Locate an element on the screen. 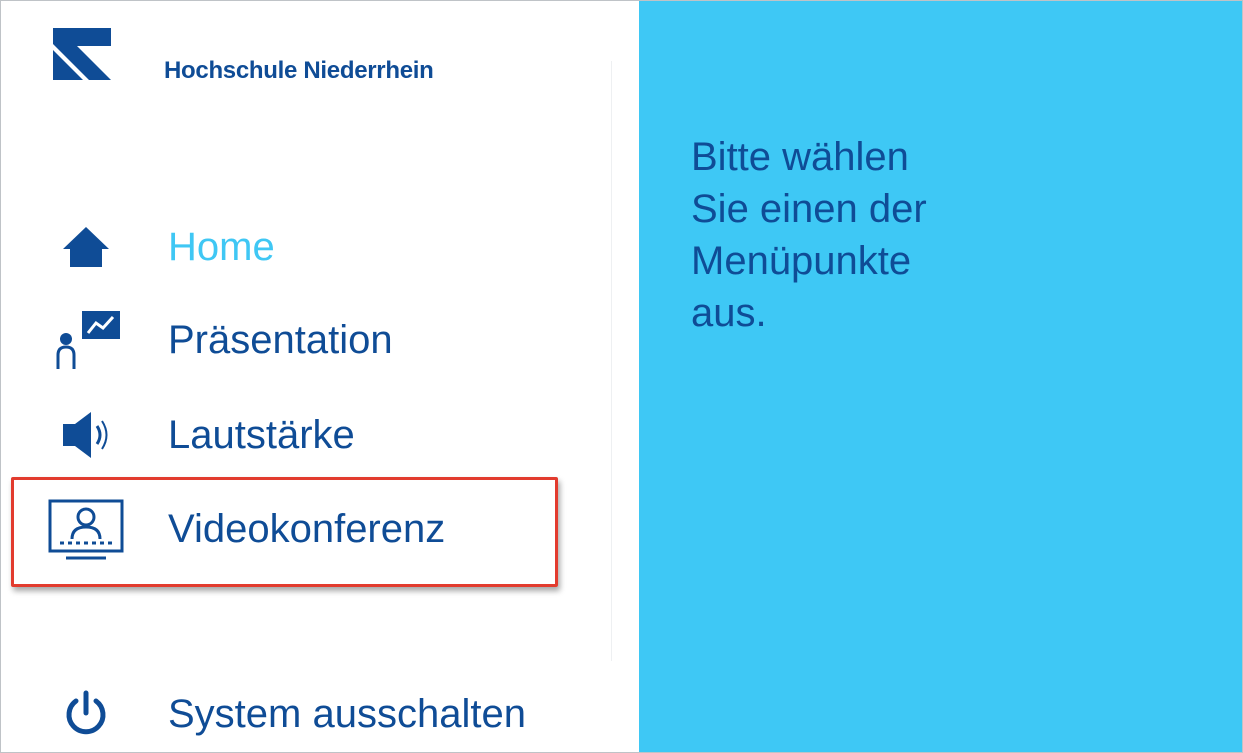 Image resolution: width=1243 pixels, height=753 pixels. hsnr-logo-icon is located at coordinates (82, 56).